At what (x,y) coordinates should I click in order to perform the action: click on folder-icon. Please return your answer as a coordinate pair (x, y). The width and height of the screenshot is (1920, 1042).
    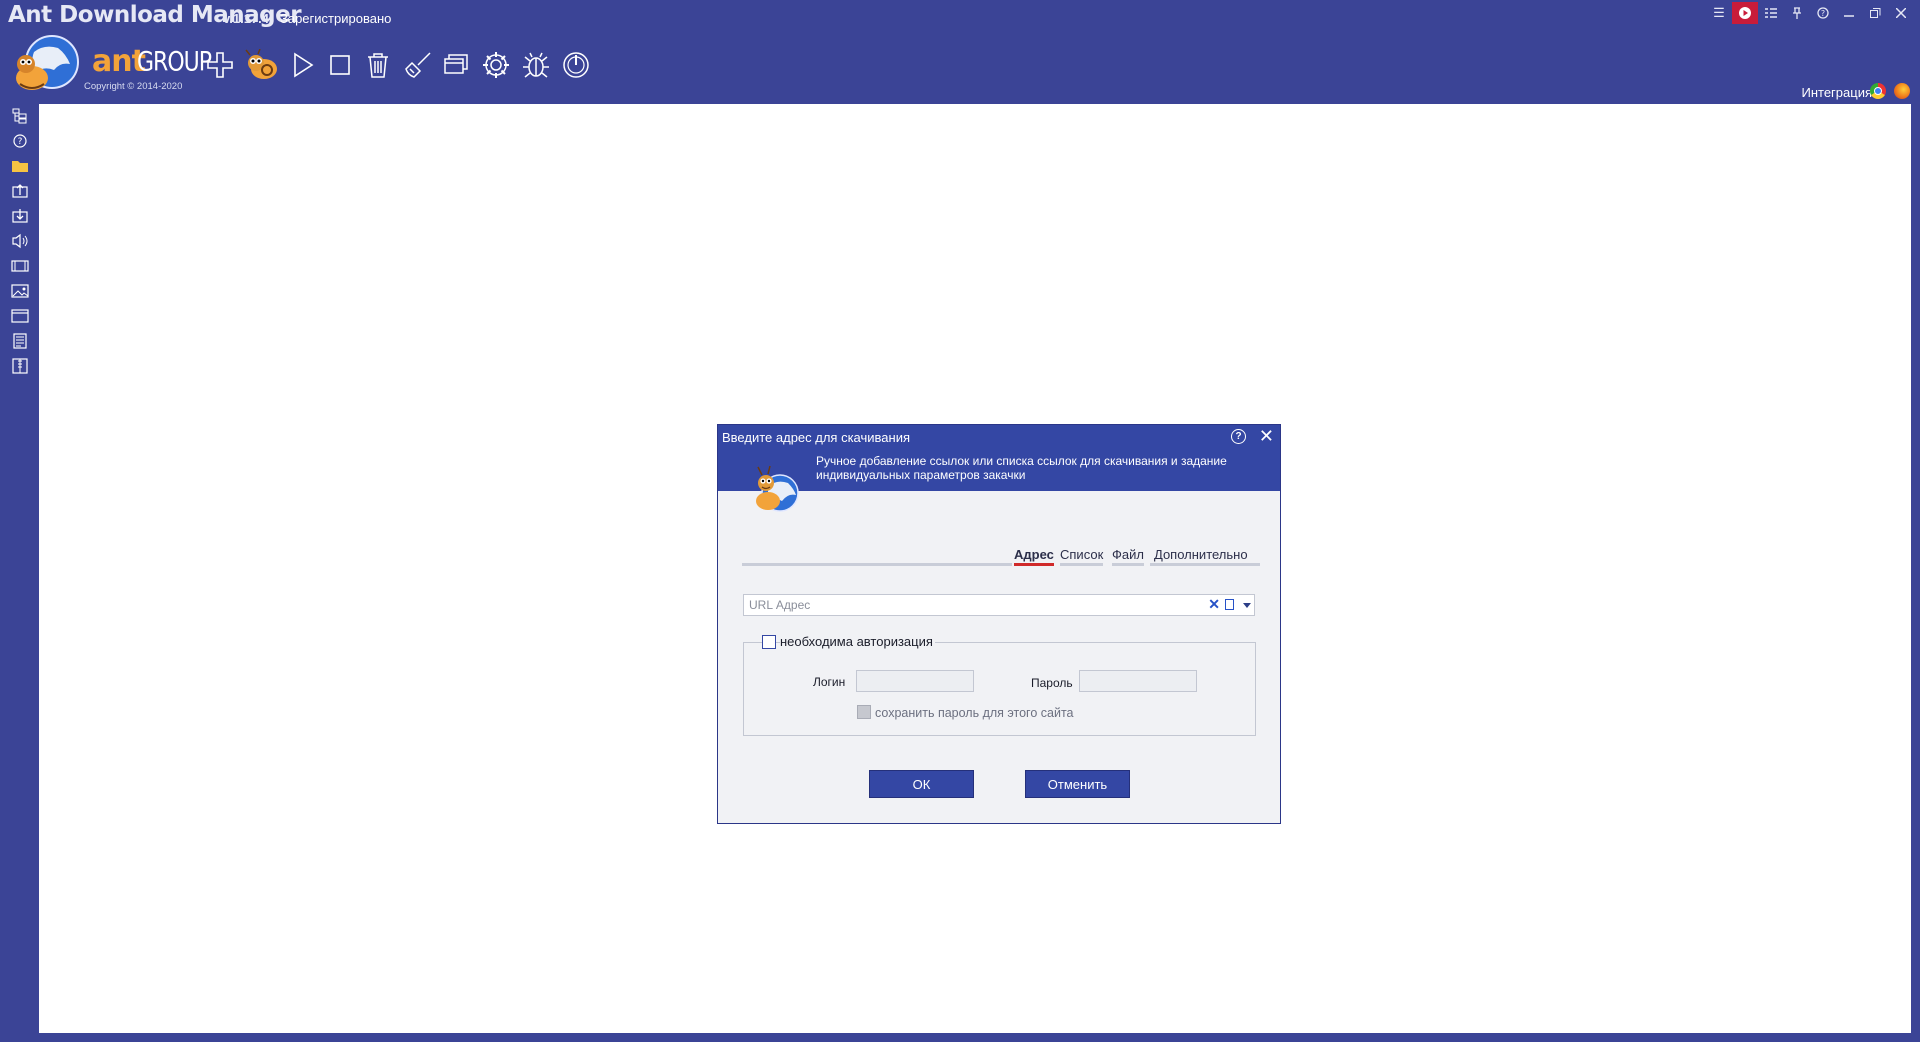
    Looking at the image, I should click on (20, 166).